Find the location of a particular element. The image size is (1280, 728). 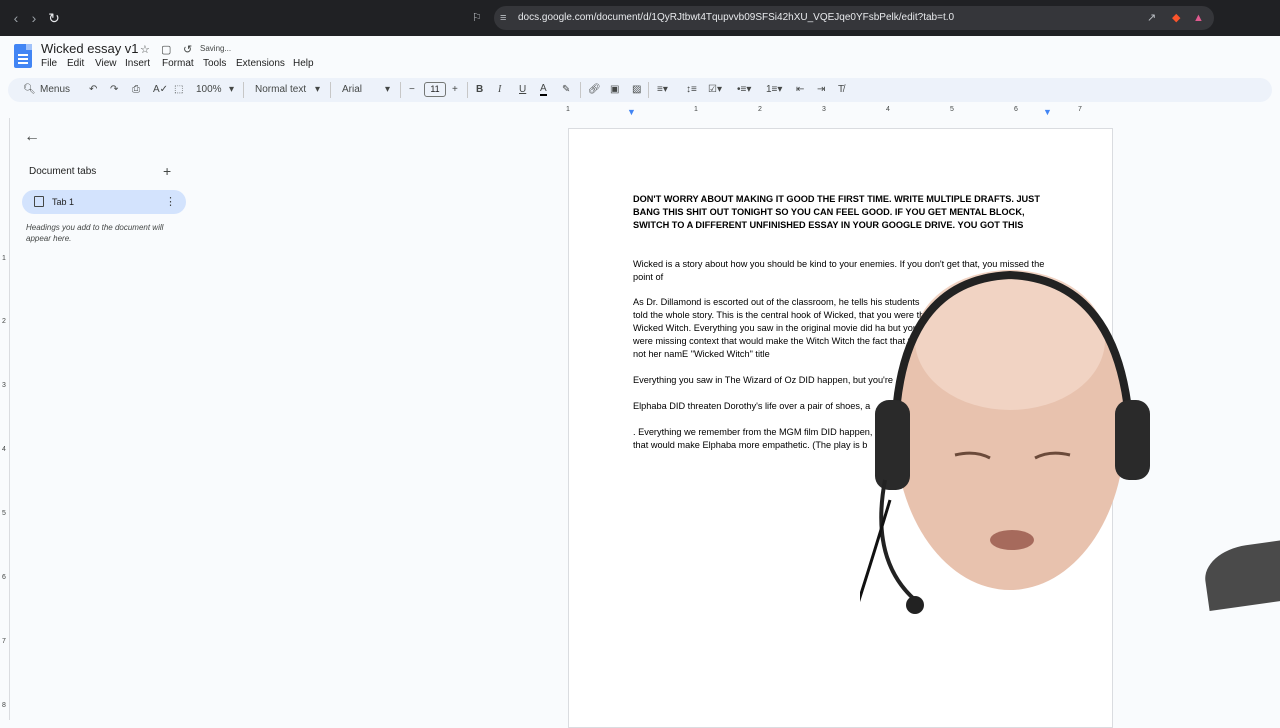

bulleted-list-icon: •≡▾ is located at coordinates (744, 90).